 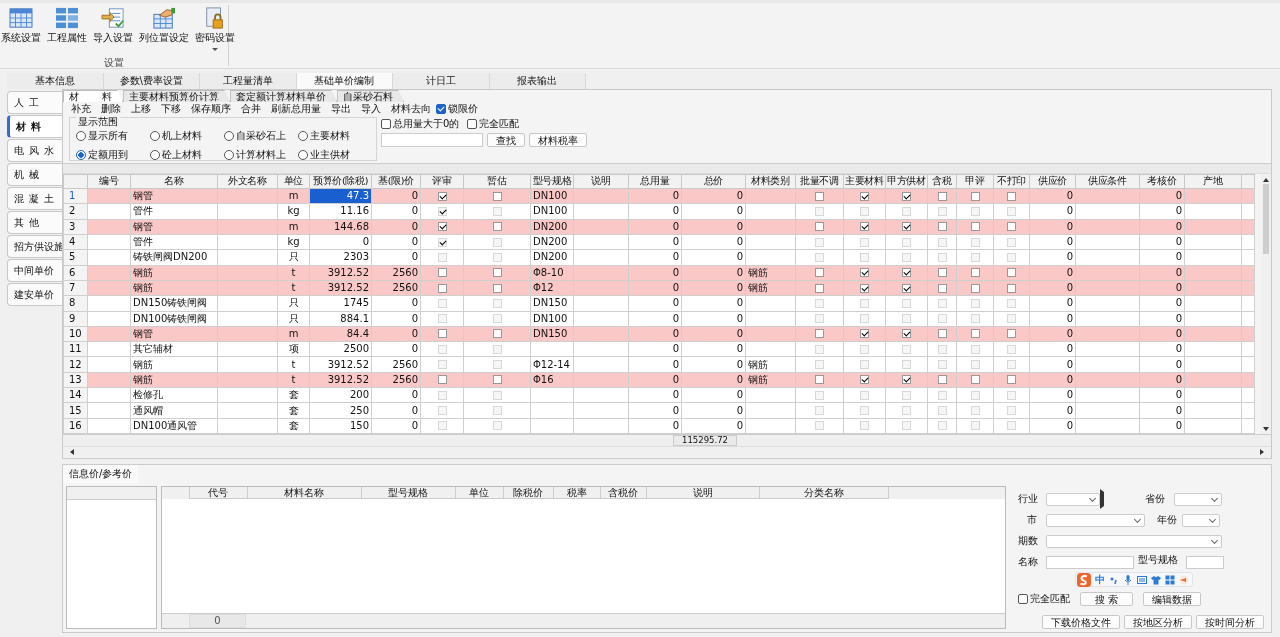 What do you see at coordinates (344, 81) in the screenshot?
I see `main-tab: 基础单价编制` at bounding box center [344, 81].